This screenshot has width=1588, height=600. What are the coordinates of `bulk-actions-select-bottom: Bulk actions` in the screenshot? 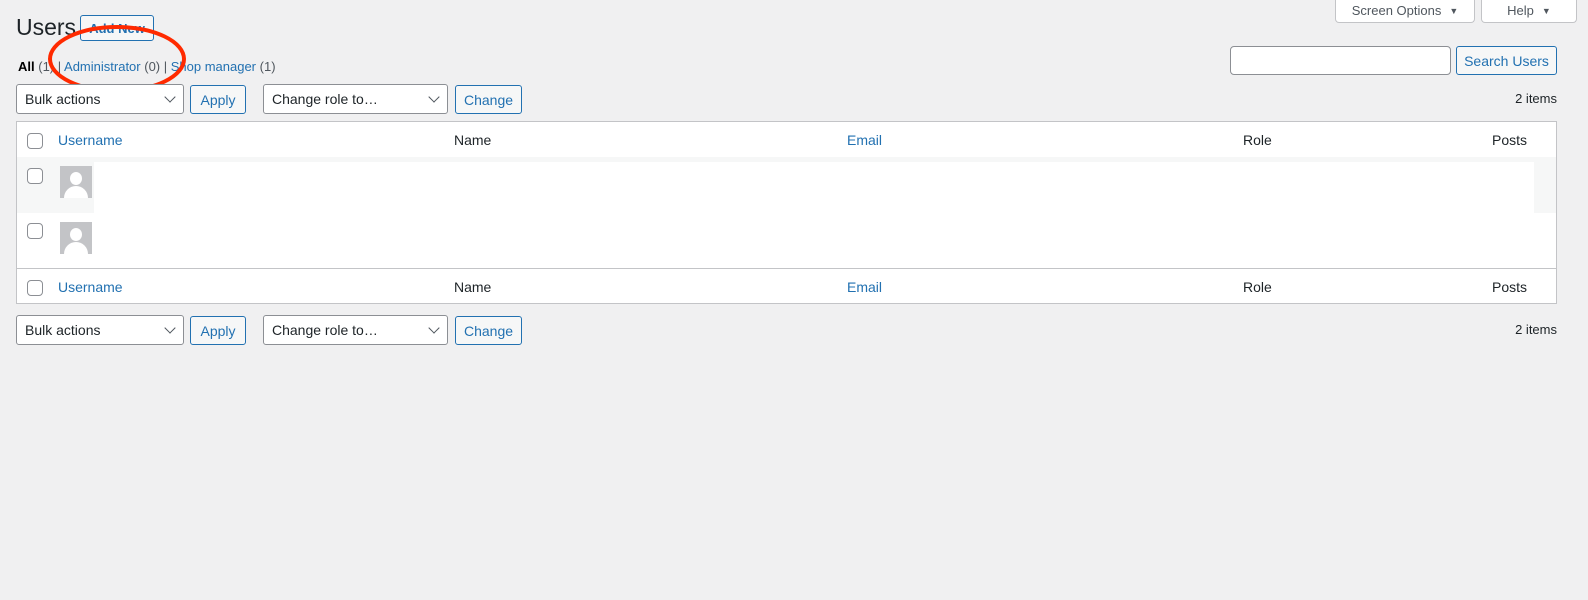 It's located at (100, 330).